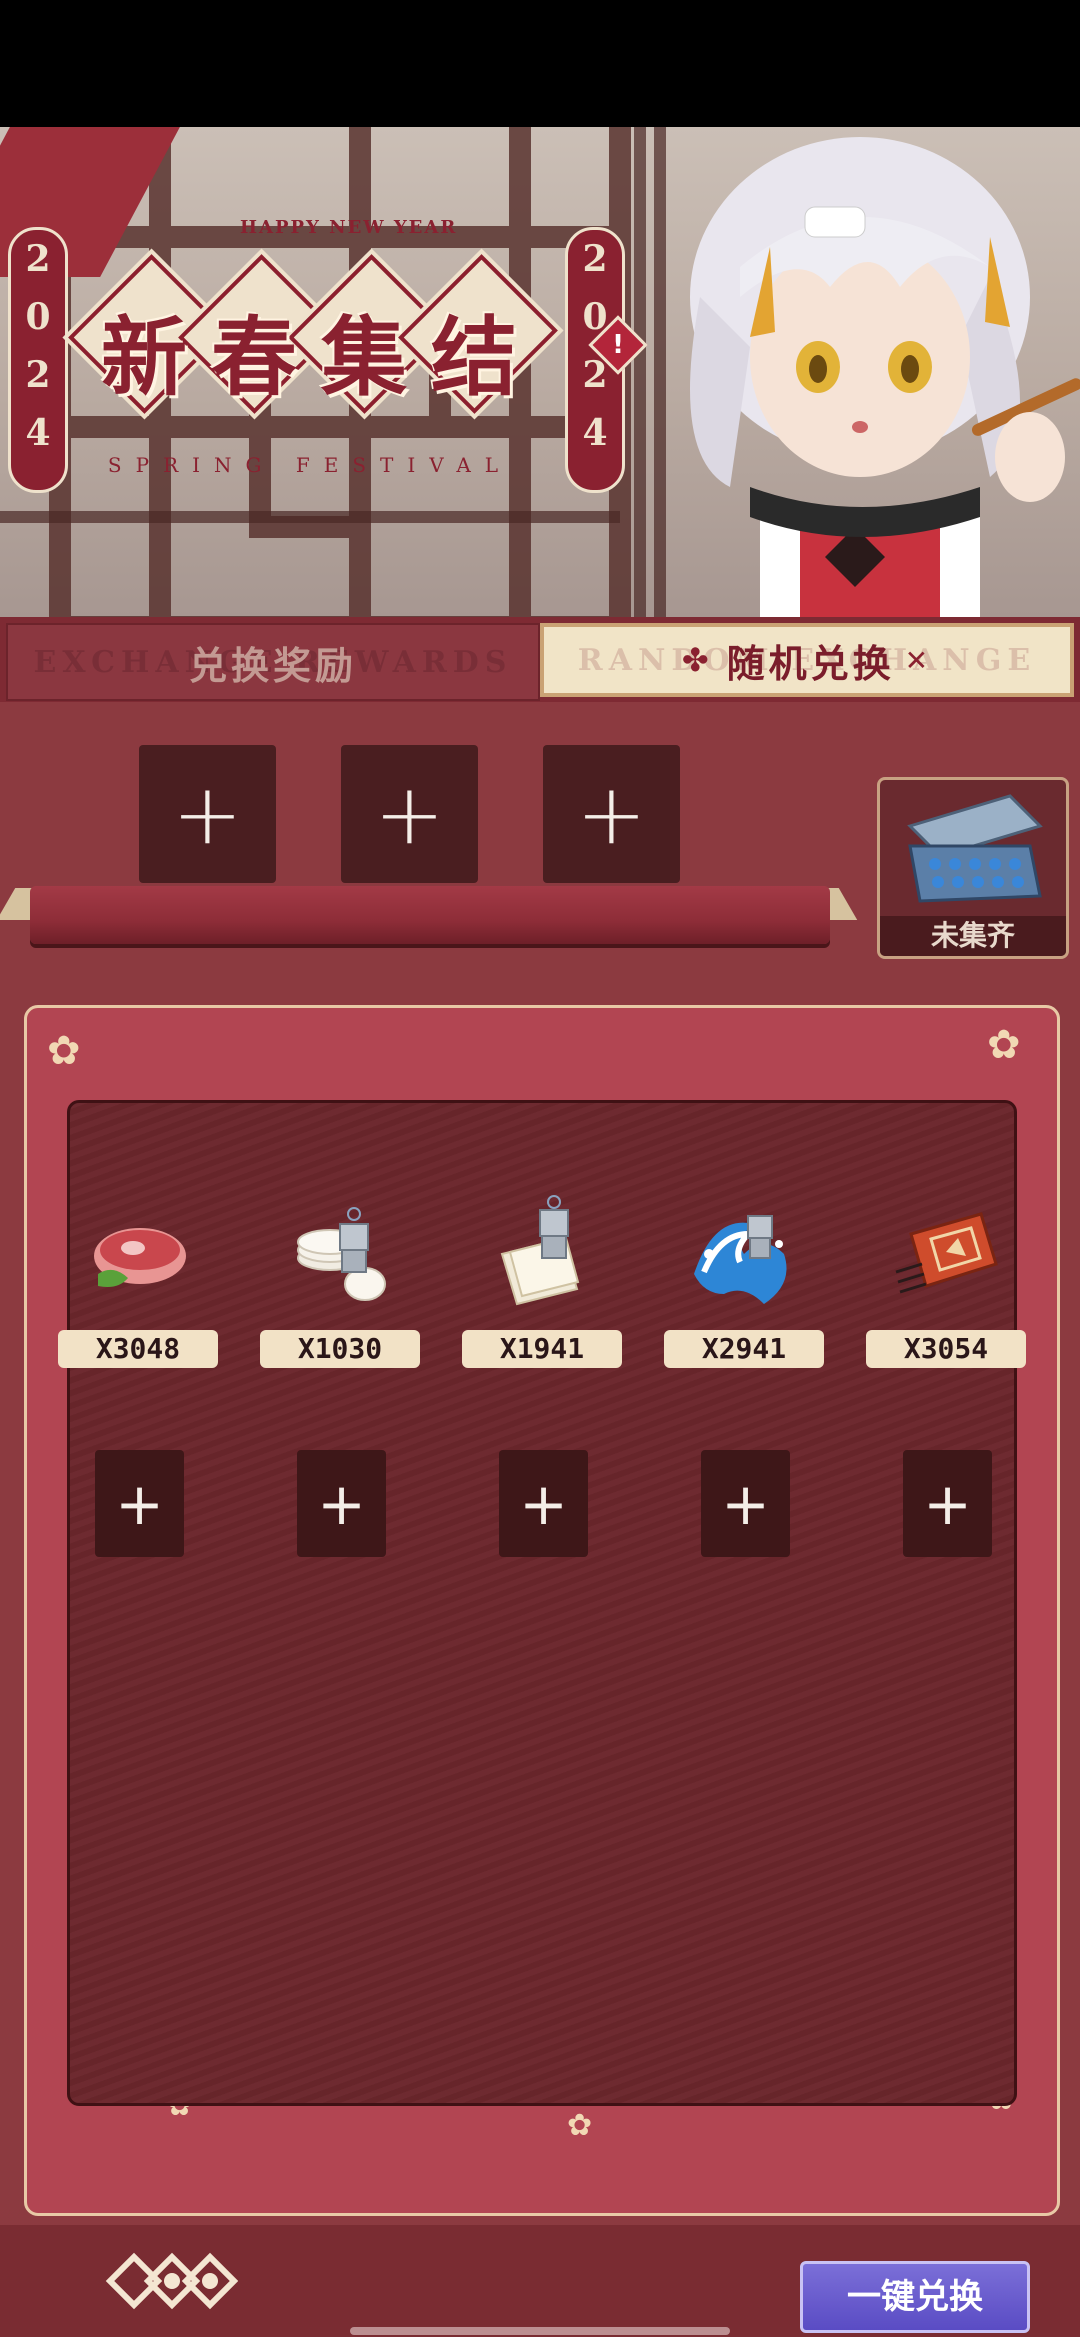 The width and height of the screenshot is (1080, 2337). What do you see at coordinates (254, 357) in the screenshot?
I see `title-char: 春` at bounding box center [254, 357].